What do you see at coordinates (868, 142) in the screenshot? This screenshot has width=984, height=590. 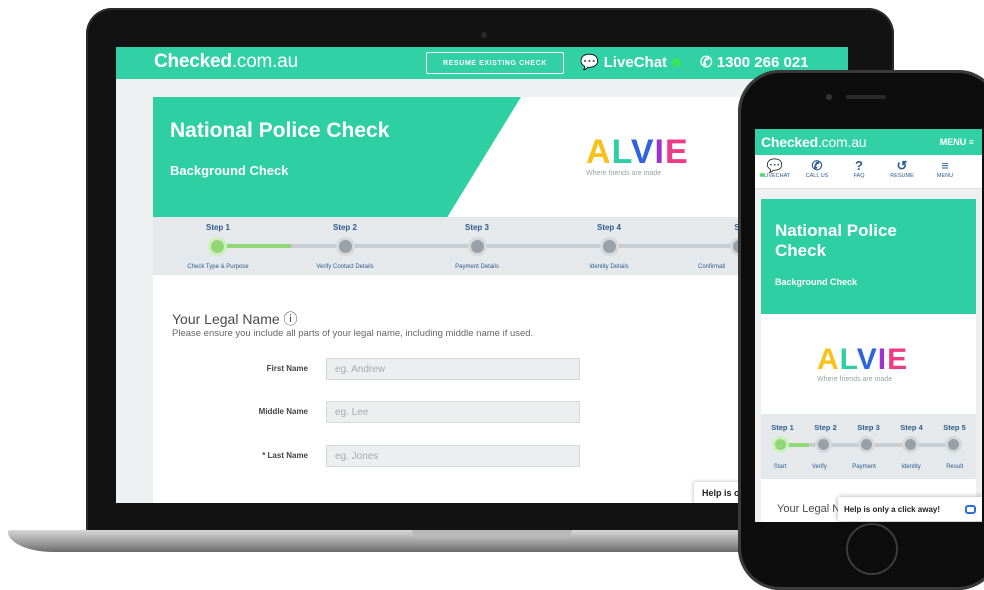 I see `mobile-header: Checked.com.au MENU ≡` at bounding box center [868, 142].